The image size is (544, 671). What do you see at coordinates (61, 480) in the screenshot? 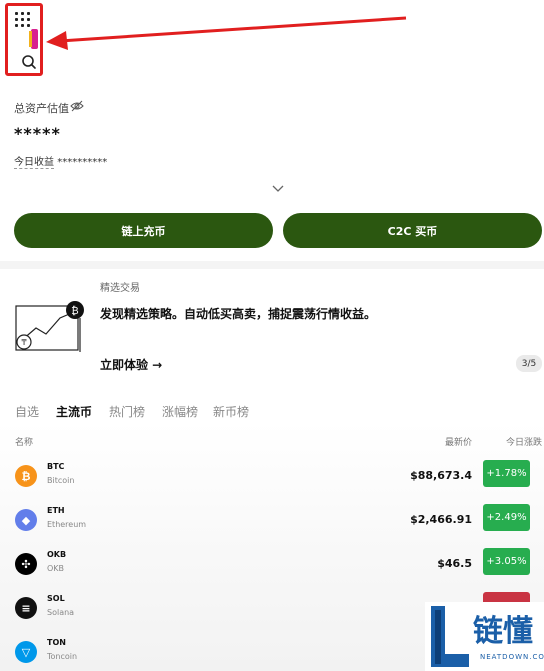
I see `coin-name: Bitcoin` at bounding box center [61, 480].